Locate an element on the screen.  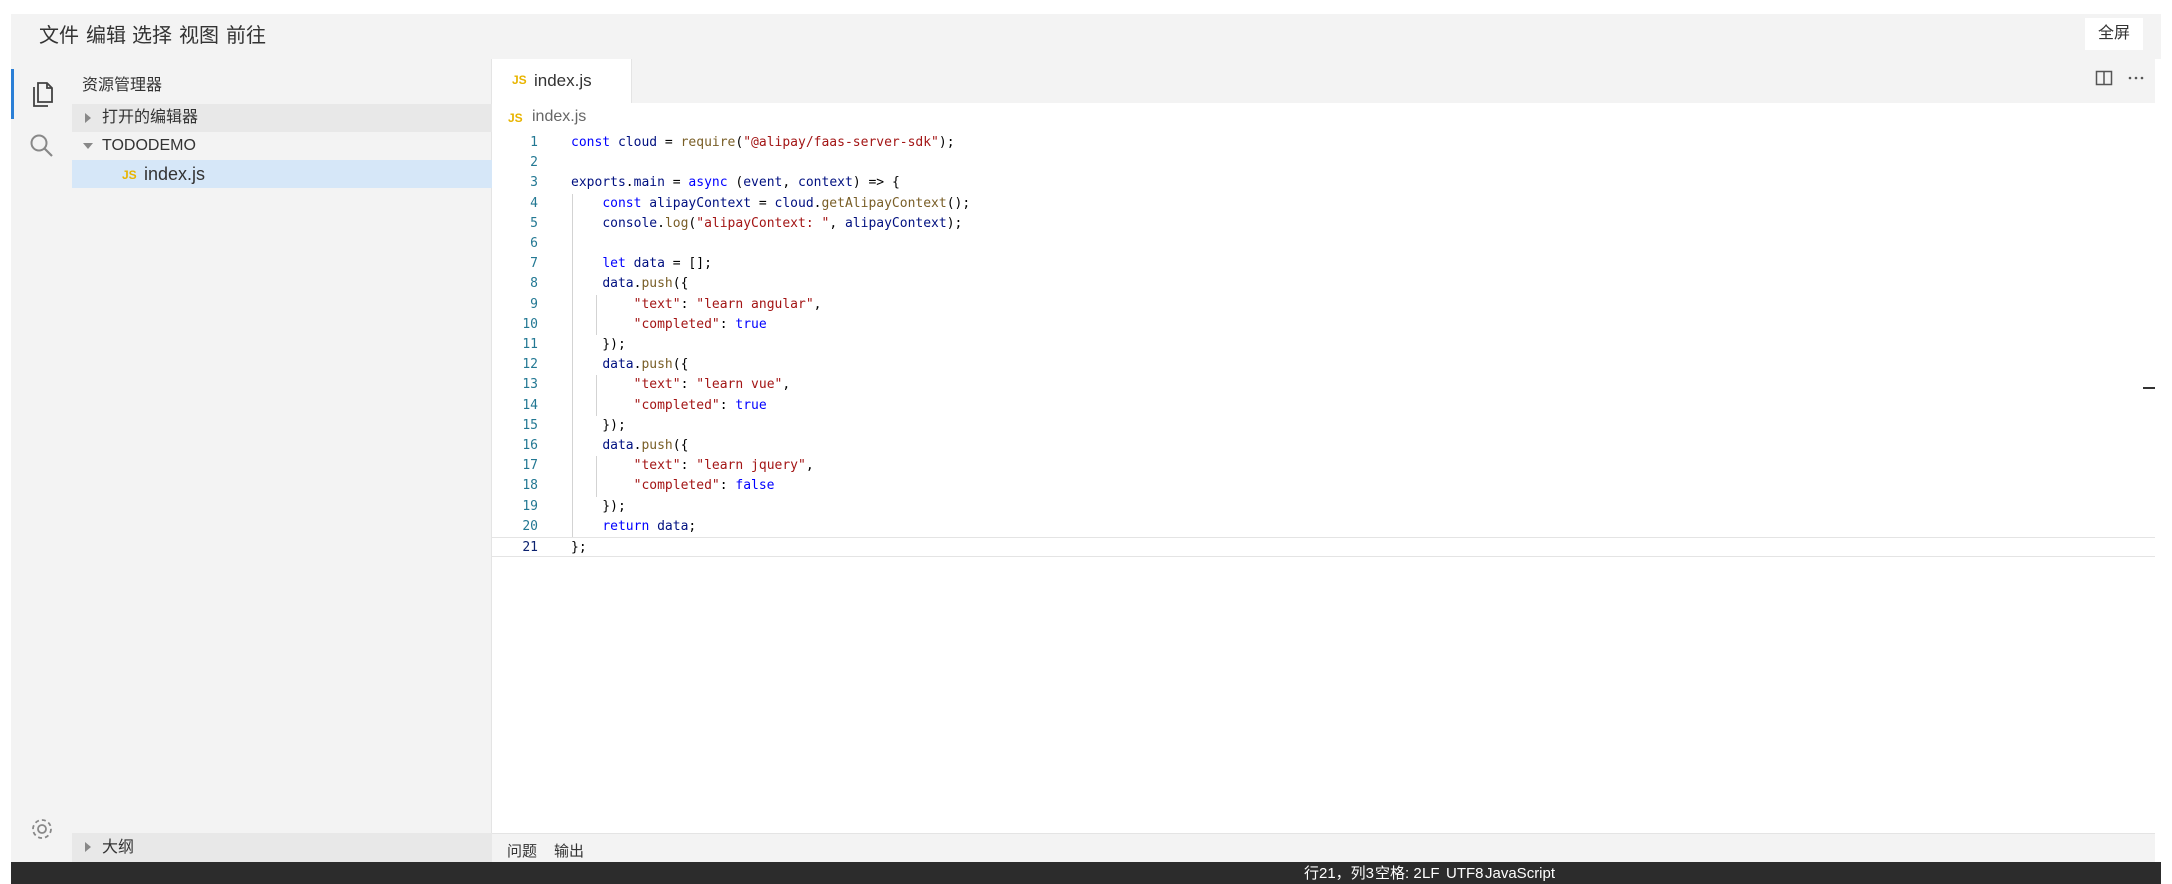
line-number: 21 is located at coordinates (530, 547).